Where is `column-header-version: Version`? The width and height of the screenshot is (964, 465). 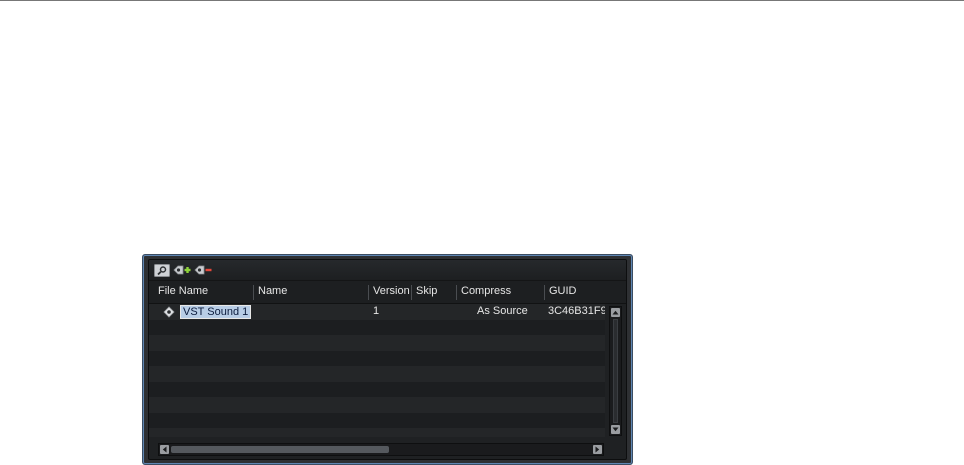 column-header-version: Version is located at coordinates (389, 292).